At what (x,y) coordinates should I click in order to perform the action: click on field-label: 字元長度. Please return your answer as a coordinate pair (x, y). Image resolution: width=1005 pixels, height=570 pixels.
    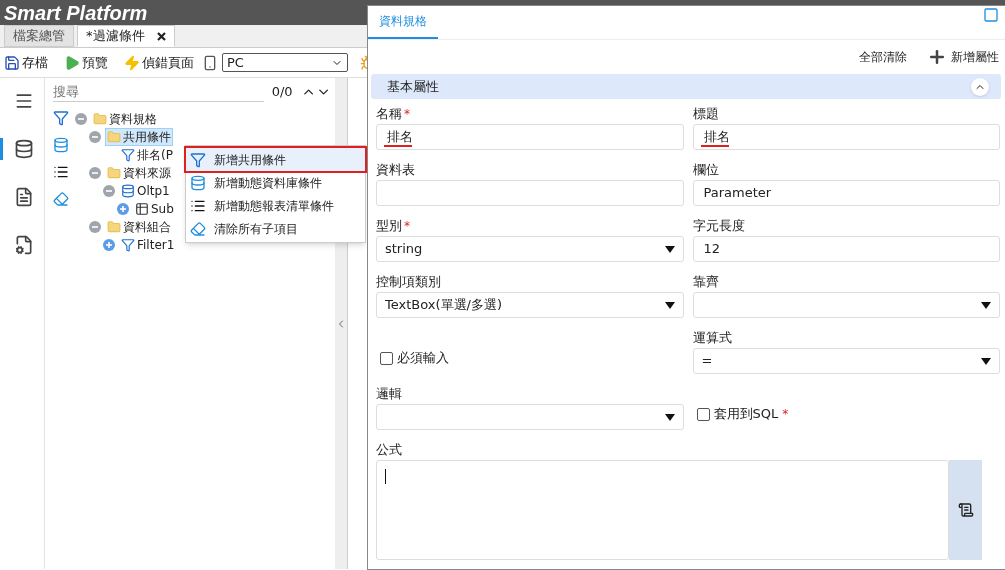
    Looking at the image, I should click on (718, 226).